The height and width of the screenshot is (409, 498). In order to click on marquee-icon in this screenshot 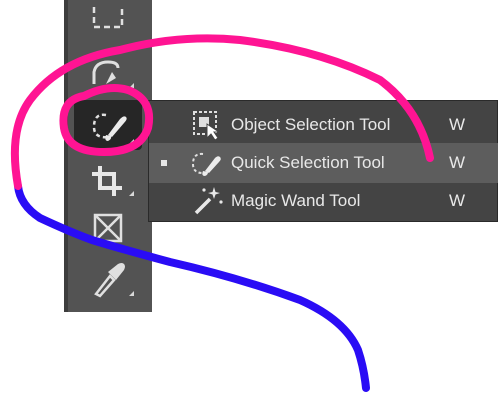, I will do `click(108, 17)`.